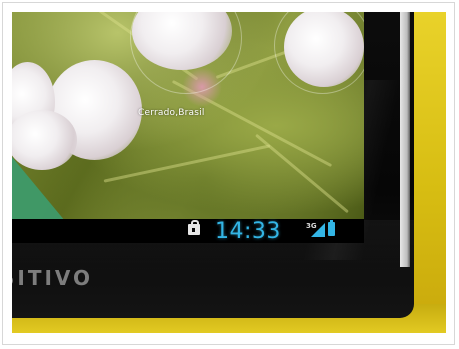 This screenshot has height=349, width=459. Describe the element at coordinates (248, 231) in the screenshot. I see `status-clock: 14:33` at that location.